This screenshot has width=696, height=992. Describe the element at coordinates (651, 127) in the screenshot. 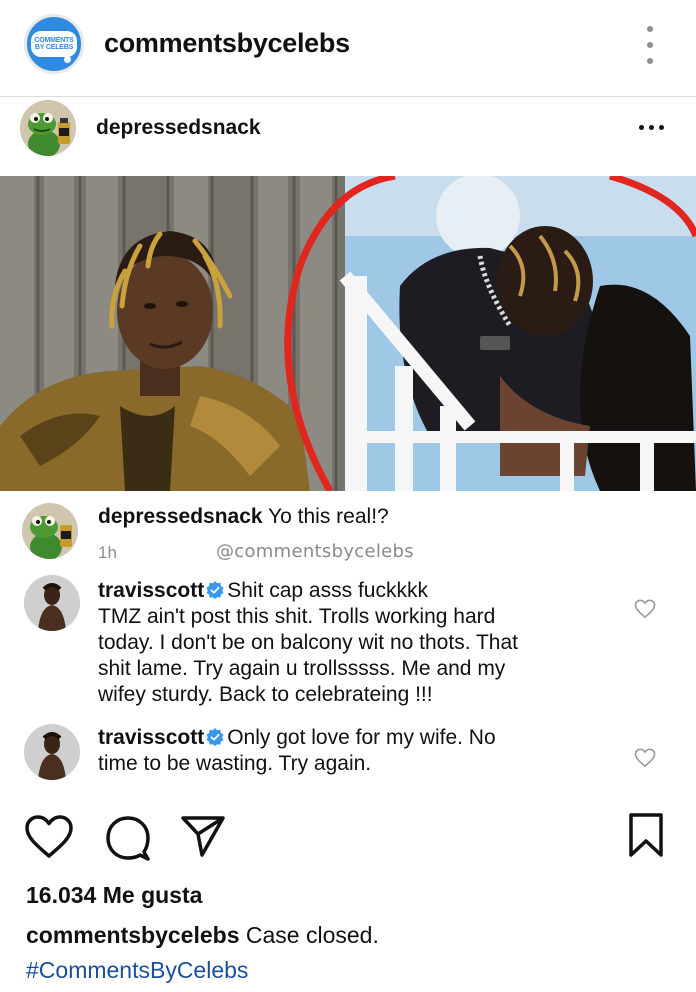

I see `more-icon` at that location.